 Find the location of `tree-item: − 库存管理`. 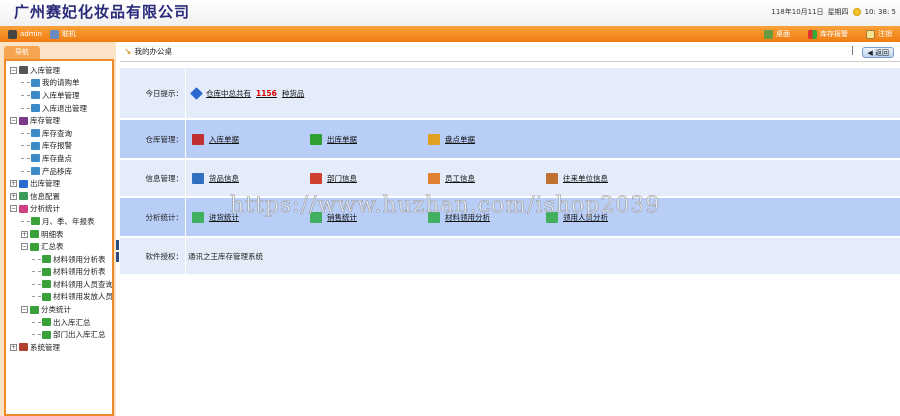

tree-item: − 库存管理 is located at coordinates (59, 120).